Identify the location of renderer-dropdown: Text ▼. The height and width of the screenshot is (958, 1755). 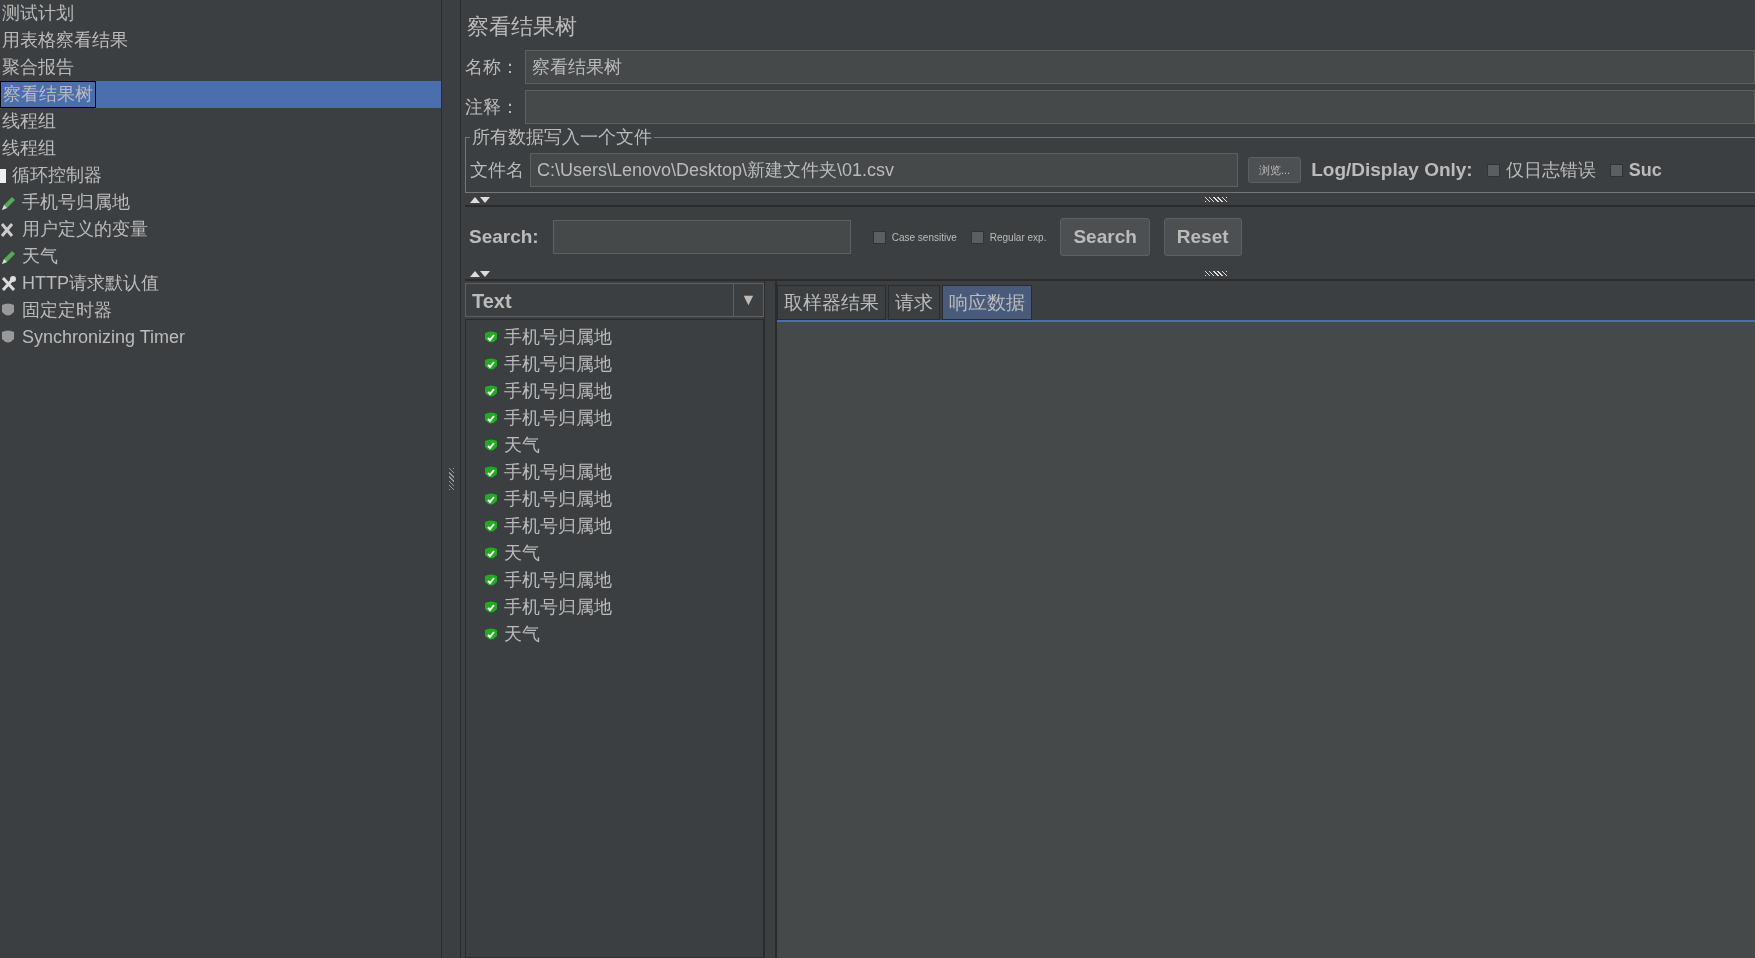
(614, 300).